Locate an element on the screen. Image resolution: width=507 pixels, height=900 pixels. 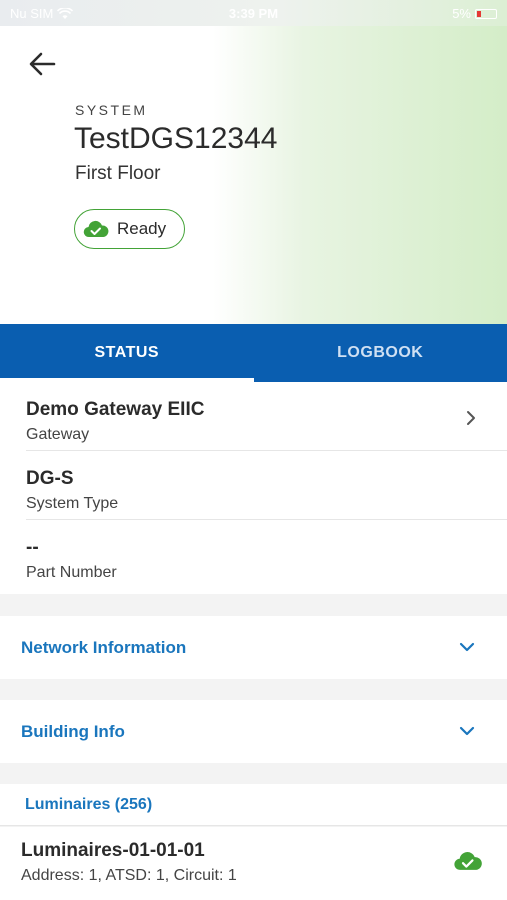
status-bar: Nu SIM 3:39 PM 5% is located at coordinates (253, 13).